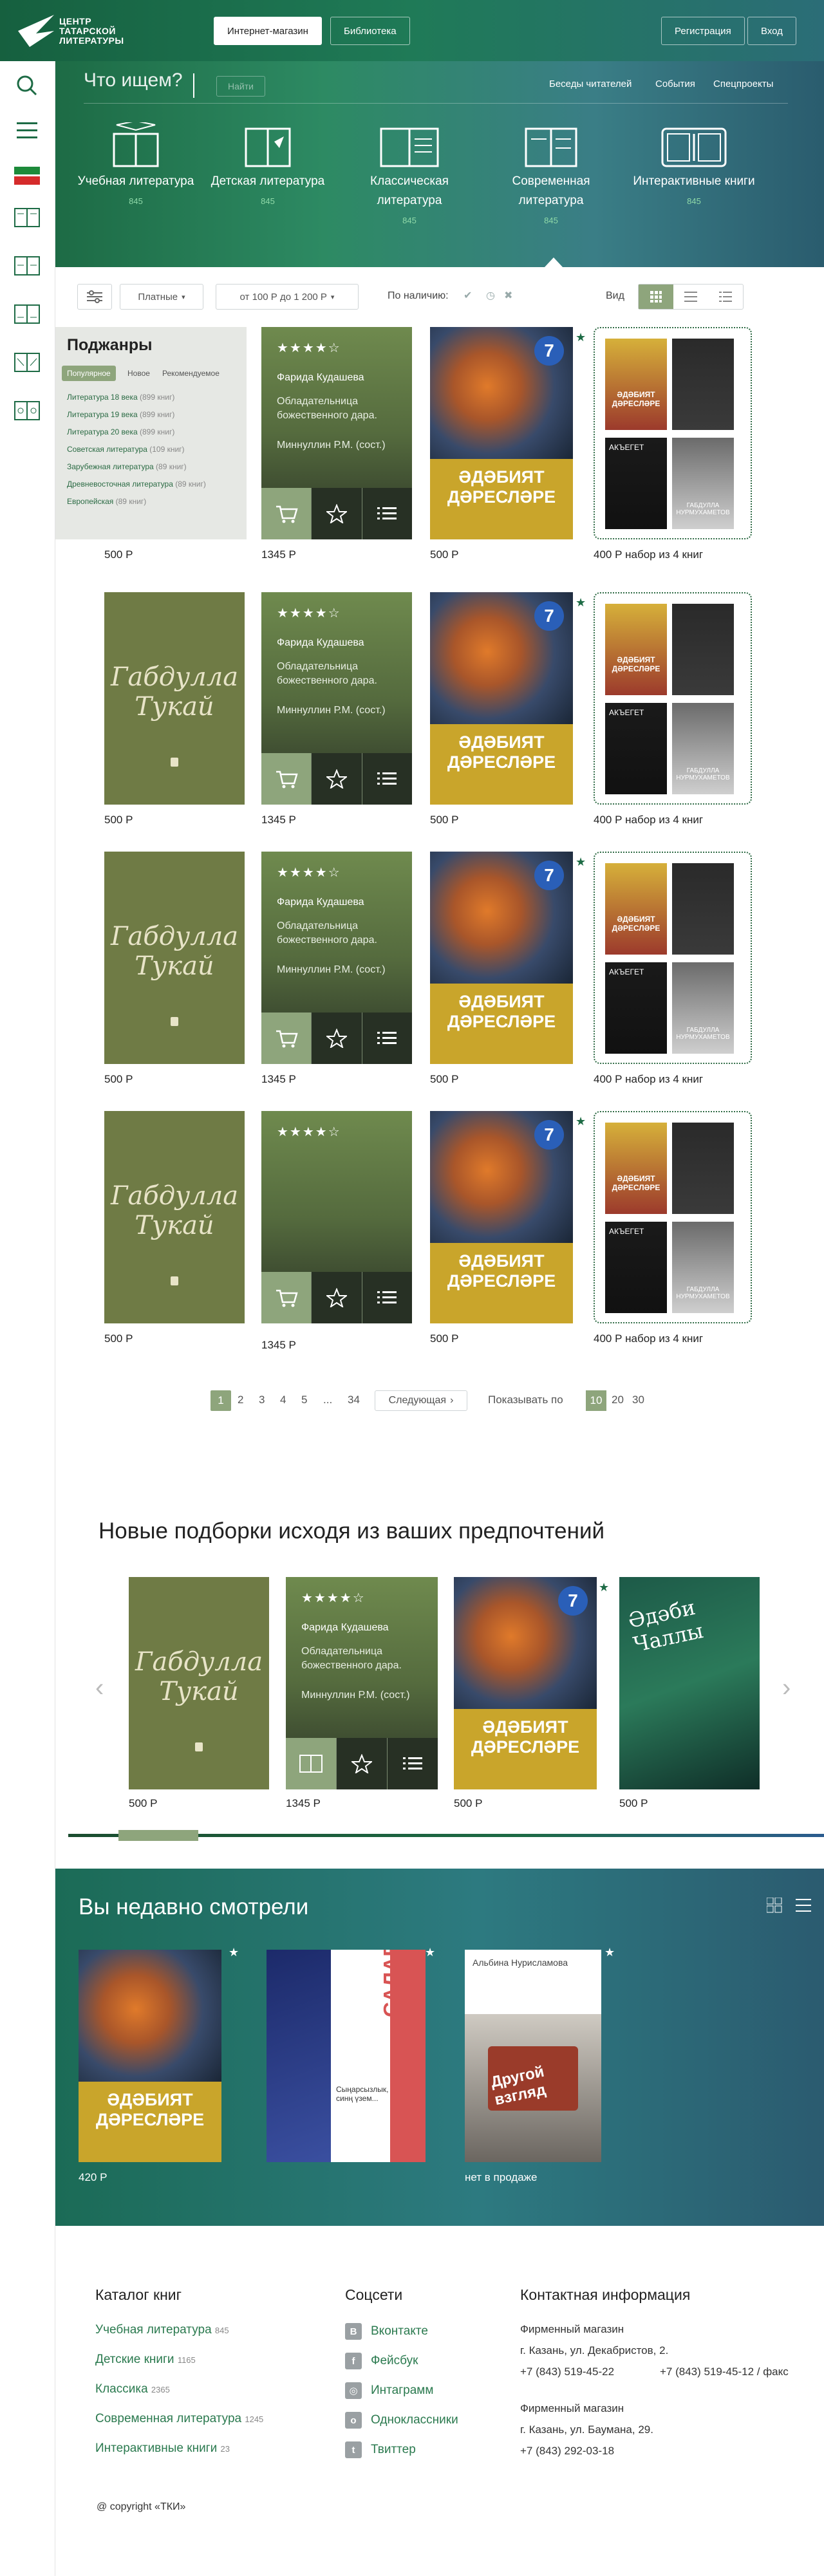 This screenshot has width=824, height=2576. What do you see at coordinates (27, 411) in the screenshot?
I see `interactive-book-icon` at bounding box center [27, 411].